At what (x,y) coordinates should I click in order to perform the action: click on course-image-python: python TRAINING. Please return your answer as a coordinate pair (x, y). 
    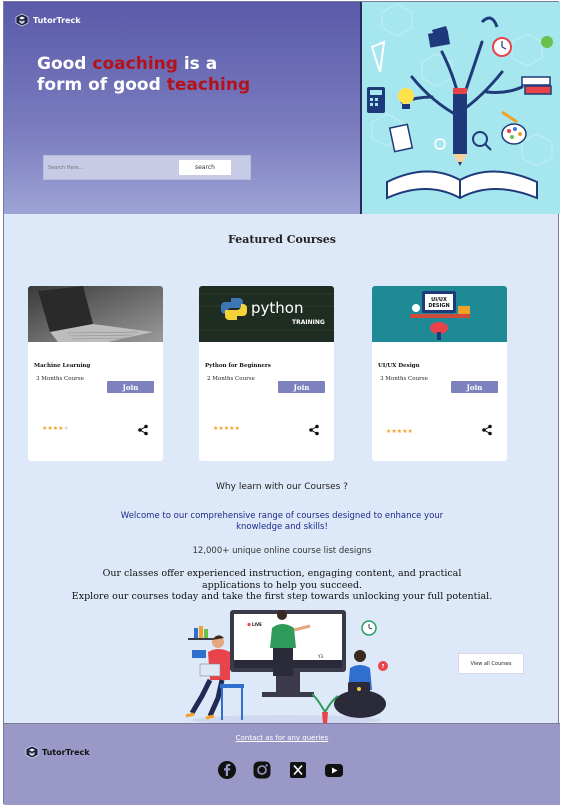
    Looking at the image, I should click on (266, 314).